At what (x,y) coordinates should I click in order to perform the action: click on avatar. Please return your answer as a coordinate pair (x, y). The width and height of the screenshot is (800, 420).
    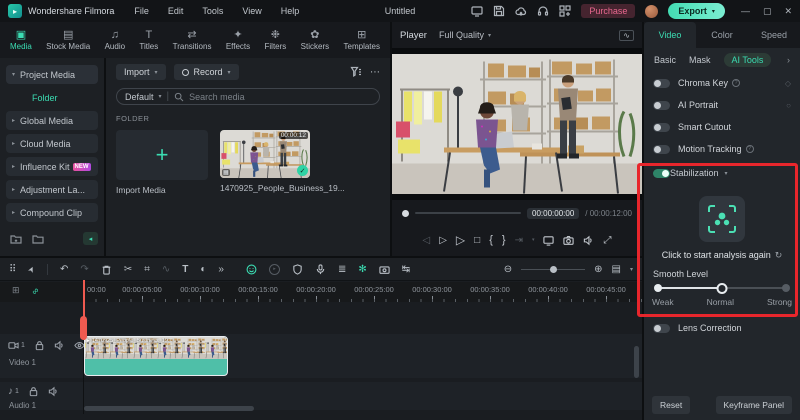
    Looking at the image, I should click on (652, 11).